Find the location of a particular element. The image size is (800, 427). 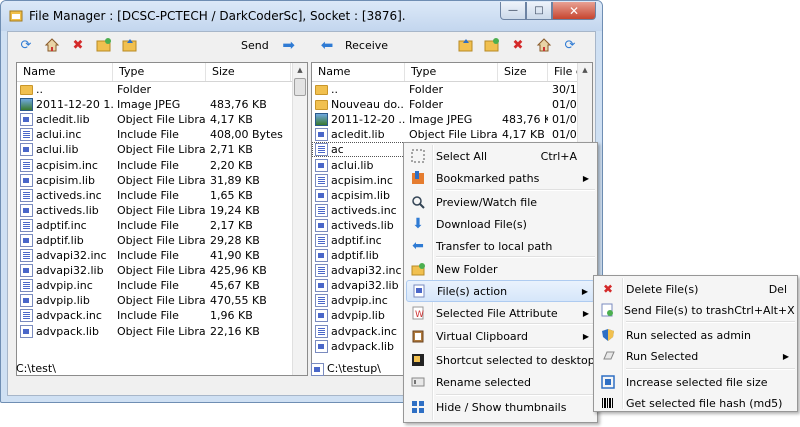

scroll-thumb is located at coordinates (300, 87).